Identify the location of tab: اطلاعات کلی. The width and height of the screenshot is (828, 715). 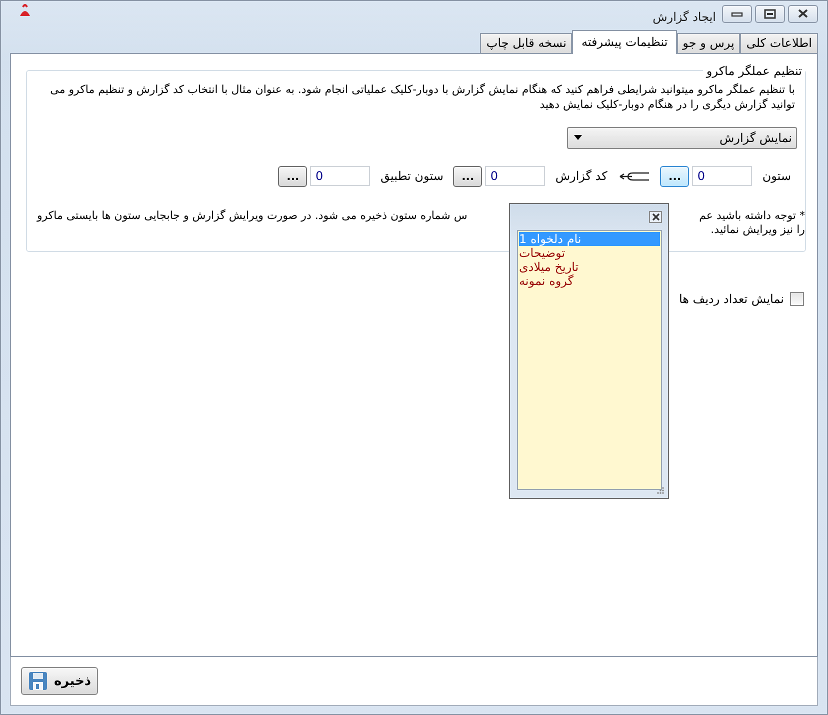
(779, 42).